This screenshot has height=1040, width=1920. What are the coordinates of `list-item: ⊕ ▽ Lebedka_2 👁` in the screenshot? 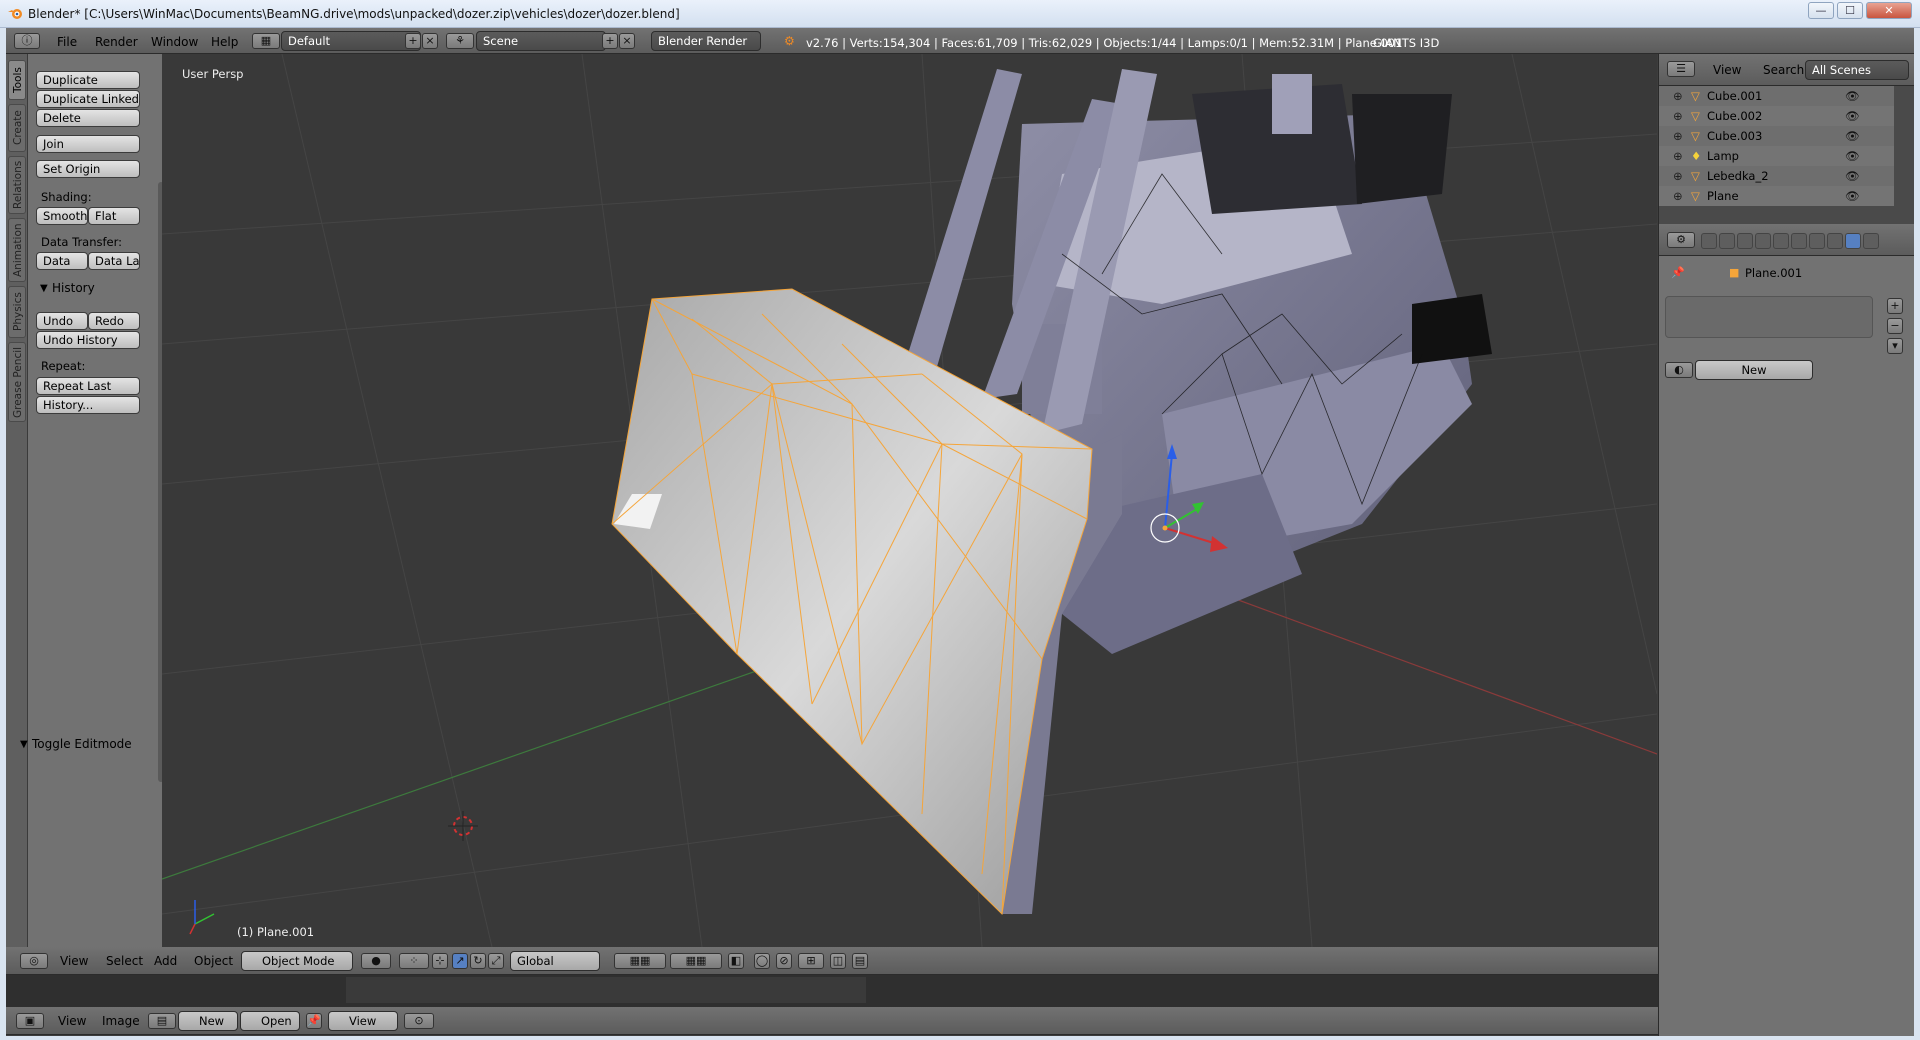 It's located at (1776, 176).